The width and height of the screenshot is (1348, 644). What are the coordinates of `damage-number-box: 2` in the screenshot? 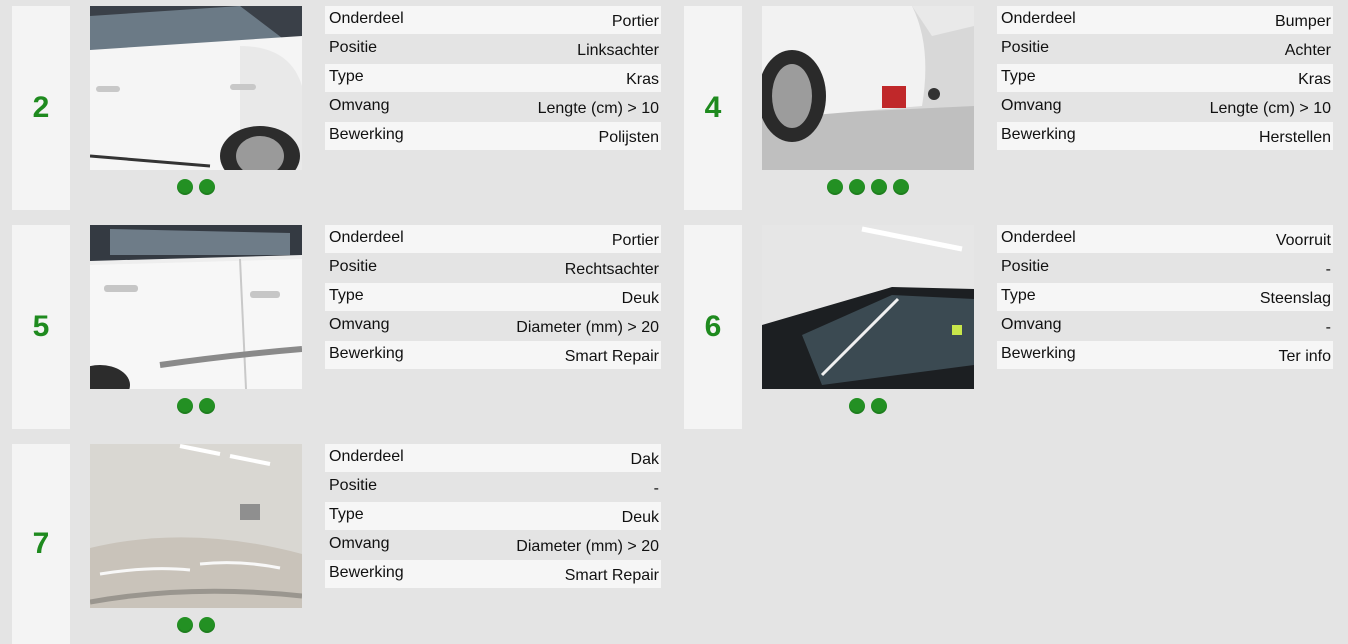 It's located at (41, 108).